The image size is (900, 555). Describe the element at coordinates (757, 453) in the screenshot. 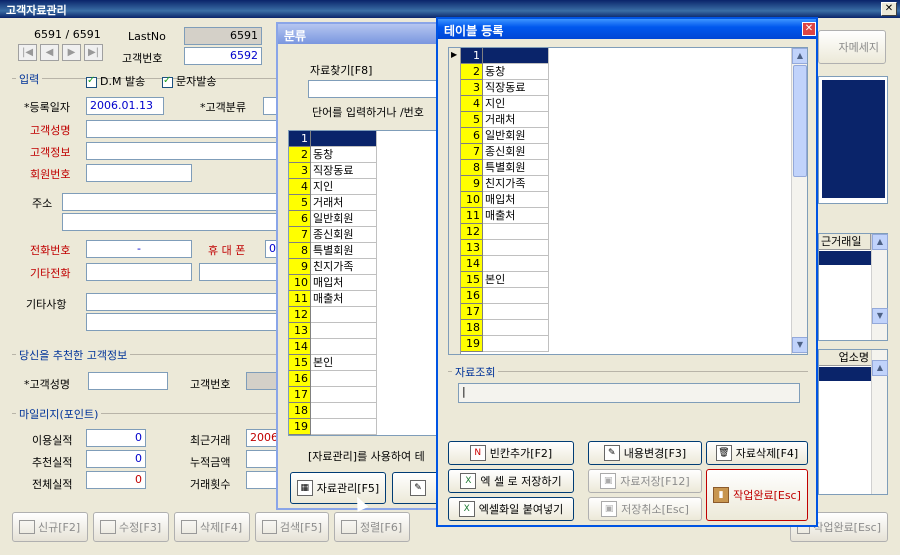

I see `delete-data-button: 🗑 자료삭제[F4]` at that location.